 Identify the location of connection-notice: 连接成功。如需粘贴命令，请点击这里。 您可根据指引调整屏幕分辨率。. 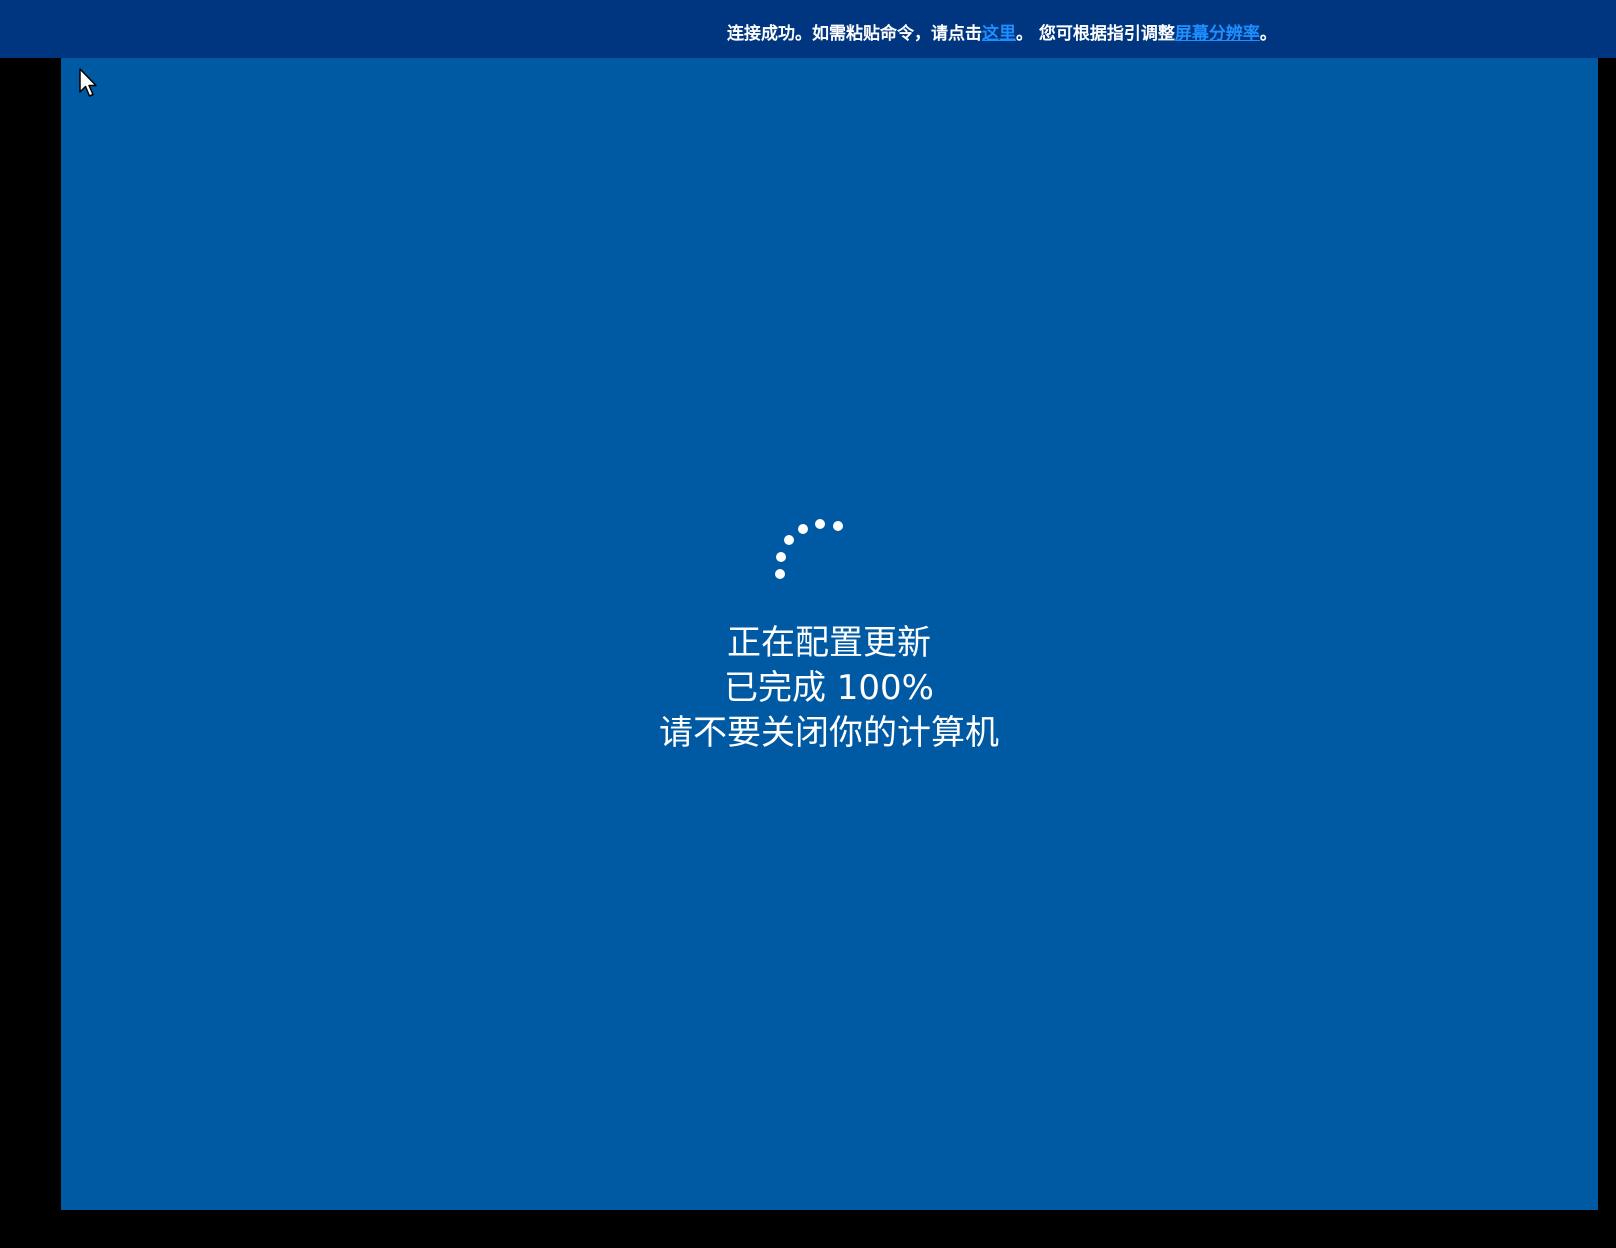
(1002, 34).